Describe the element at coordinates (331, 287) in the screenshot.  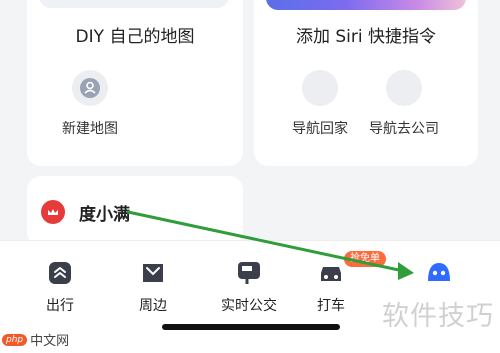
I see `tab-taxi: 打车` at that location.